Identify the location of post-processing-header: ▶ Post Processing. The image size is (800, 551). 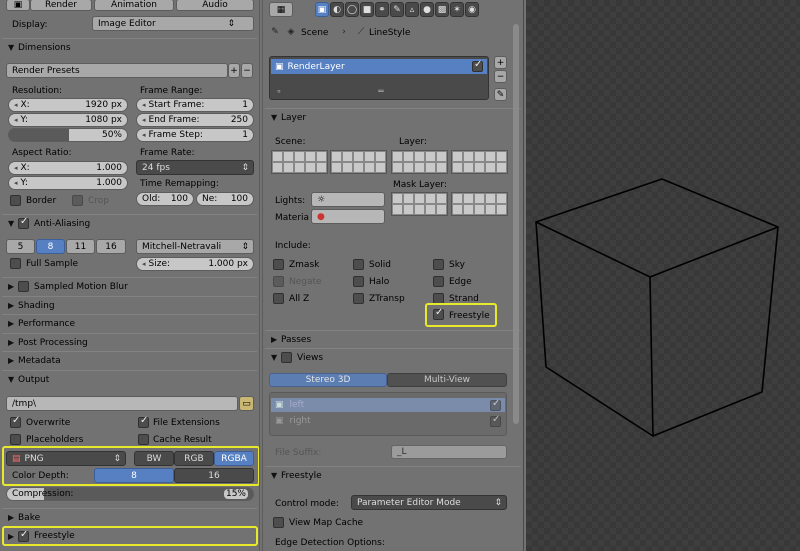
(129, 342).